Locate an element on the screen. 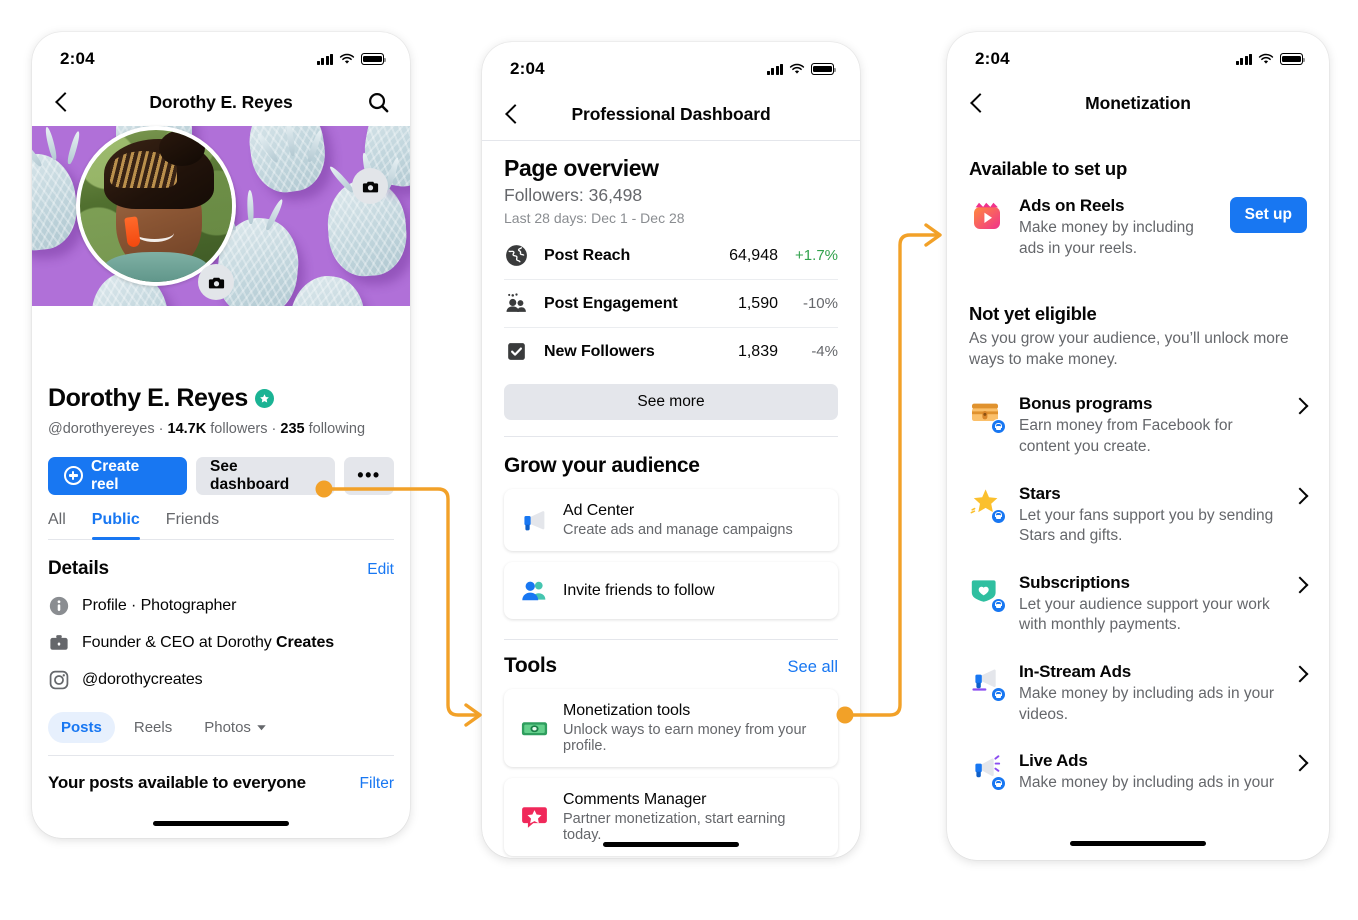 The width and height of the screenshot is (1358, 920). search-icon is located at coordinates (378, 102).